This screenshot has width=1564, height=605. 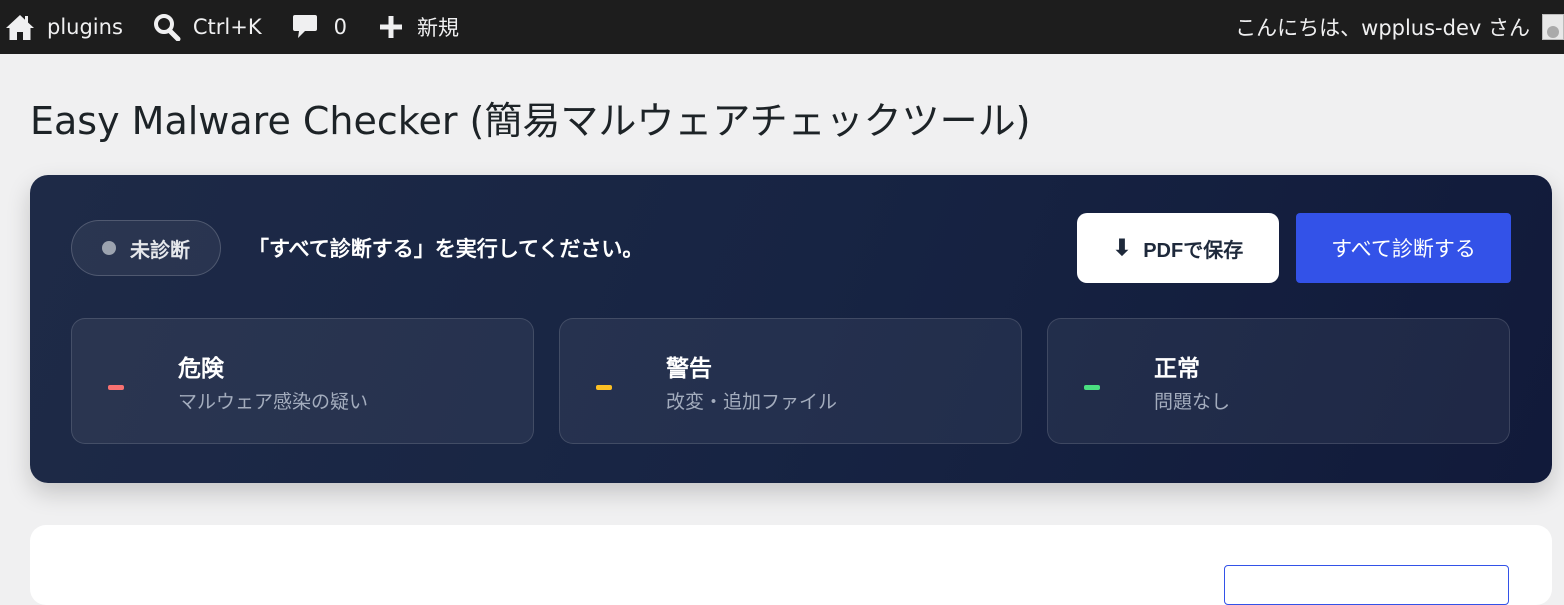 I want to click on scan-all-button: すべて診断する, so click(x=1403, y=248).